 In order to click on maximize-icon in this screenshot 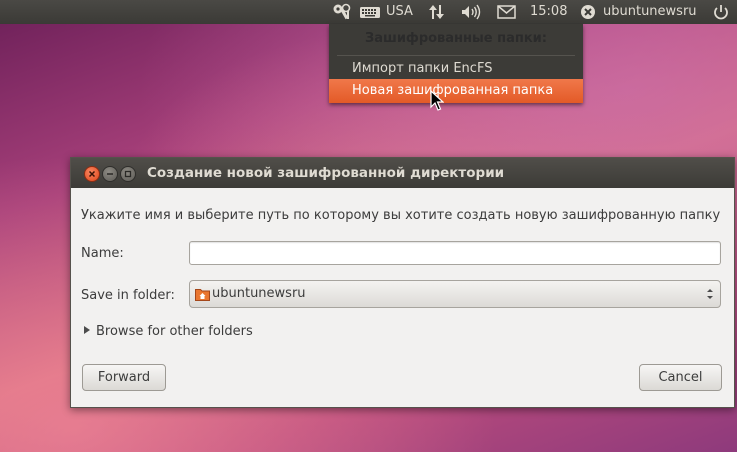, I will do `click(128, 174)`.